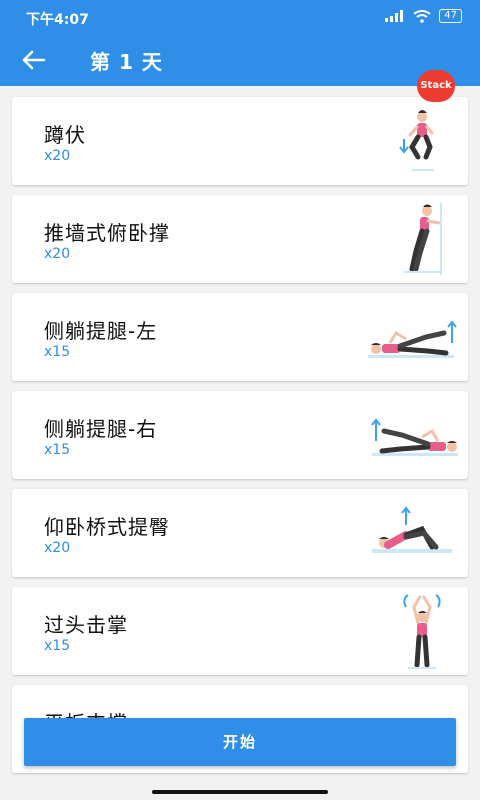 This screenshot has height=800, width=480. Describe the element at coordinates (65, 135) in the screenshot. I see `exercise-name: 蹲伏` at that location.